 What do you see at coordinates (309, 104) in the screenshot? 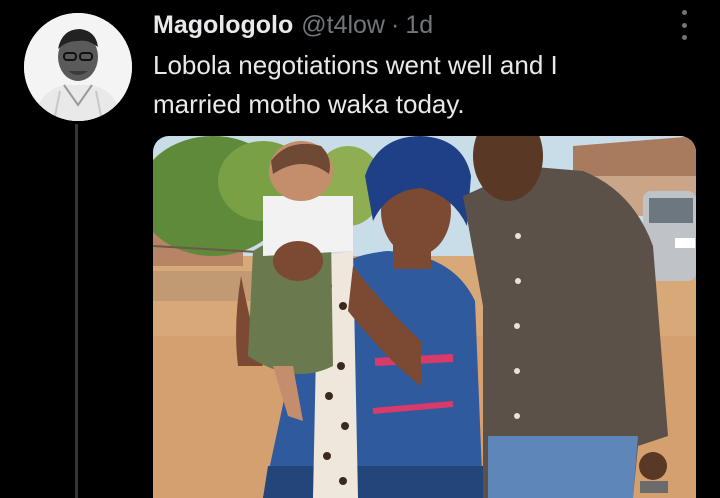
I see `tweet-text-line: married motho waka today.` at bounding box center [309, 104].